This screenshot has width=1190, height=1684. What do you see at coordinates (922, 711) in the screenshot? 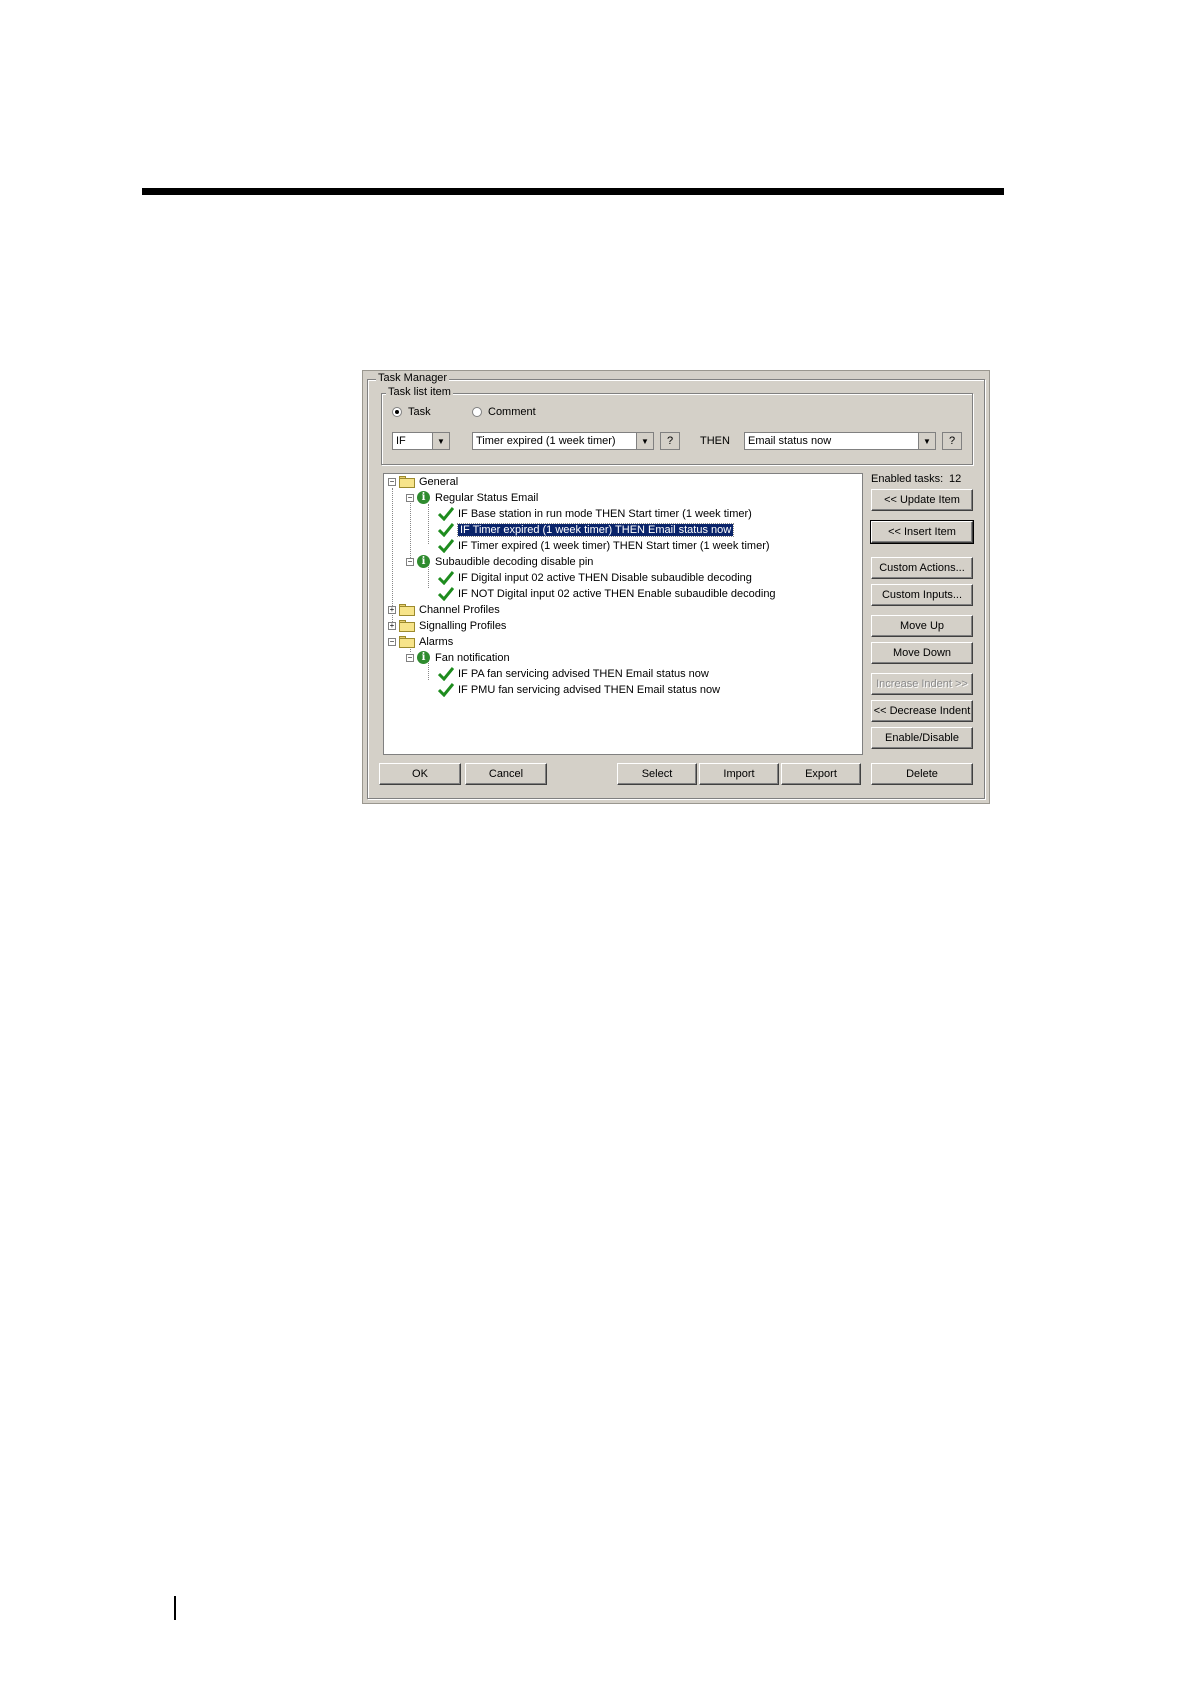
I see `decrease-indent-button: << Decrease Indent` at bounding box center [922, 711].